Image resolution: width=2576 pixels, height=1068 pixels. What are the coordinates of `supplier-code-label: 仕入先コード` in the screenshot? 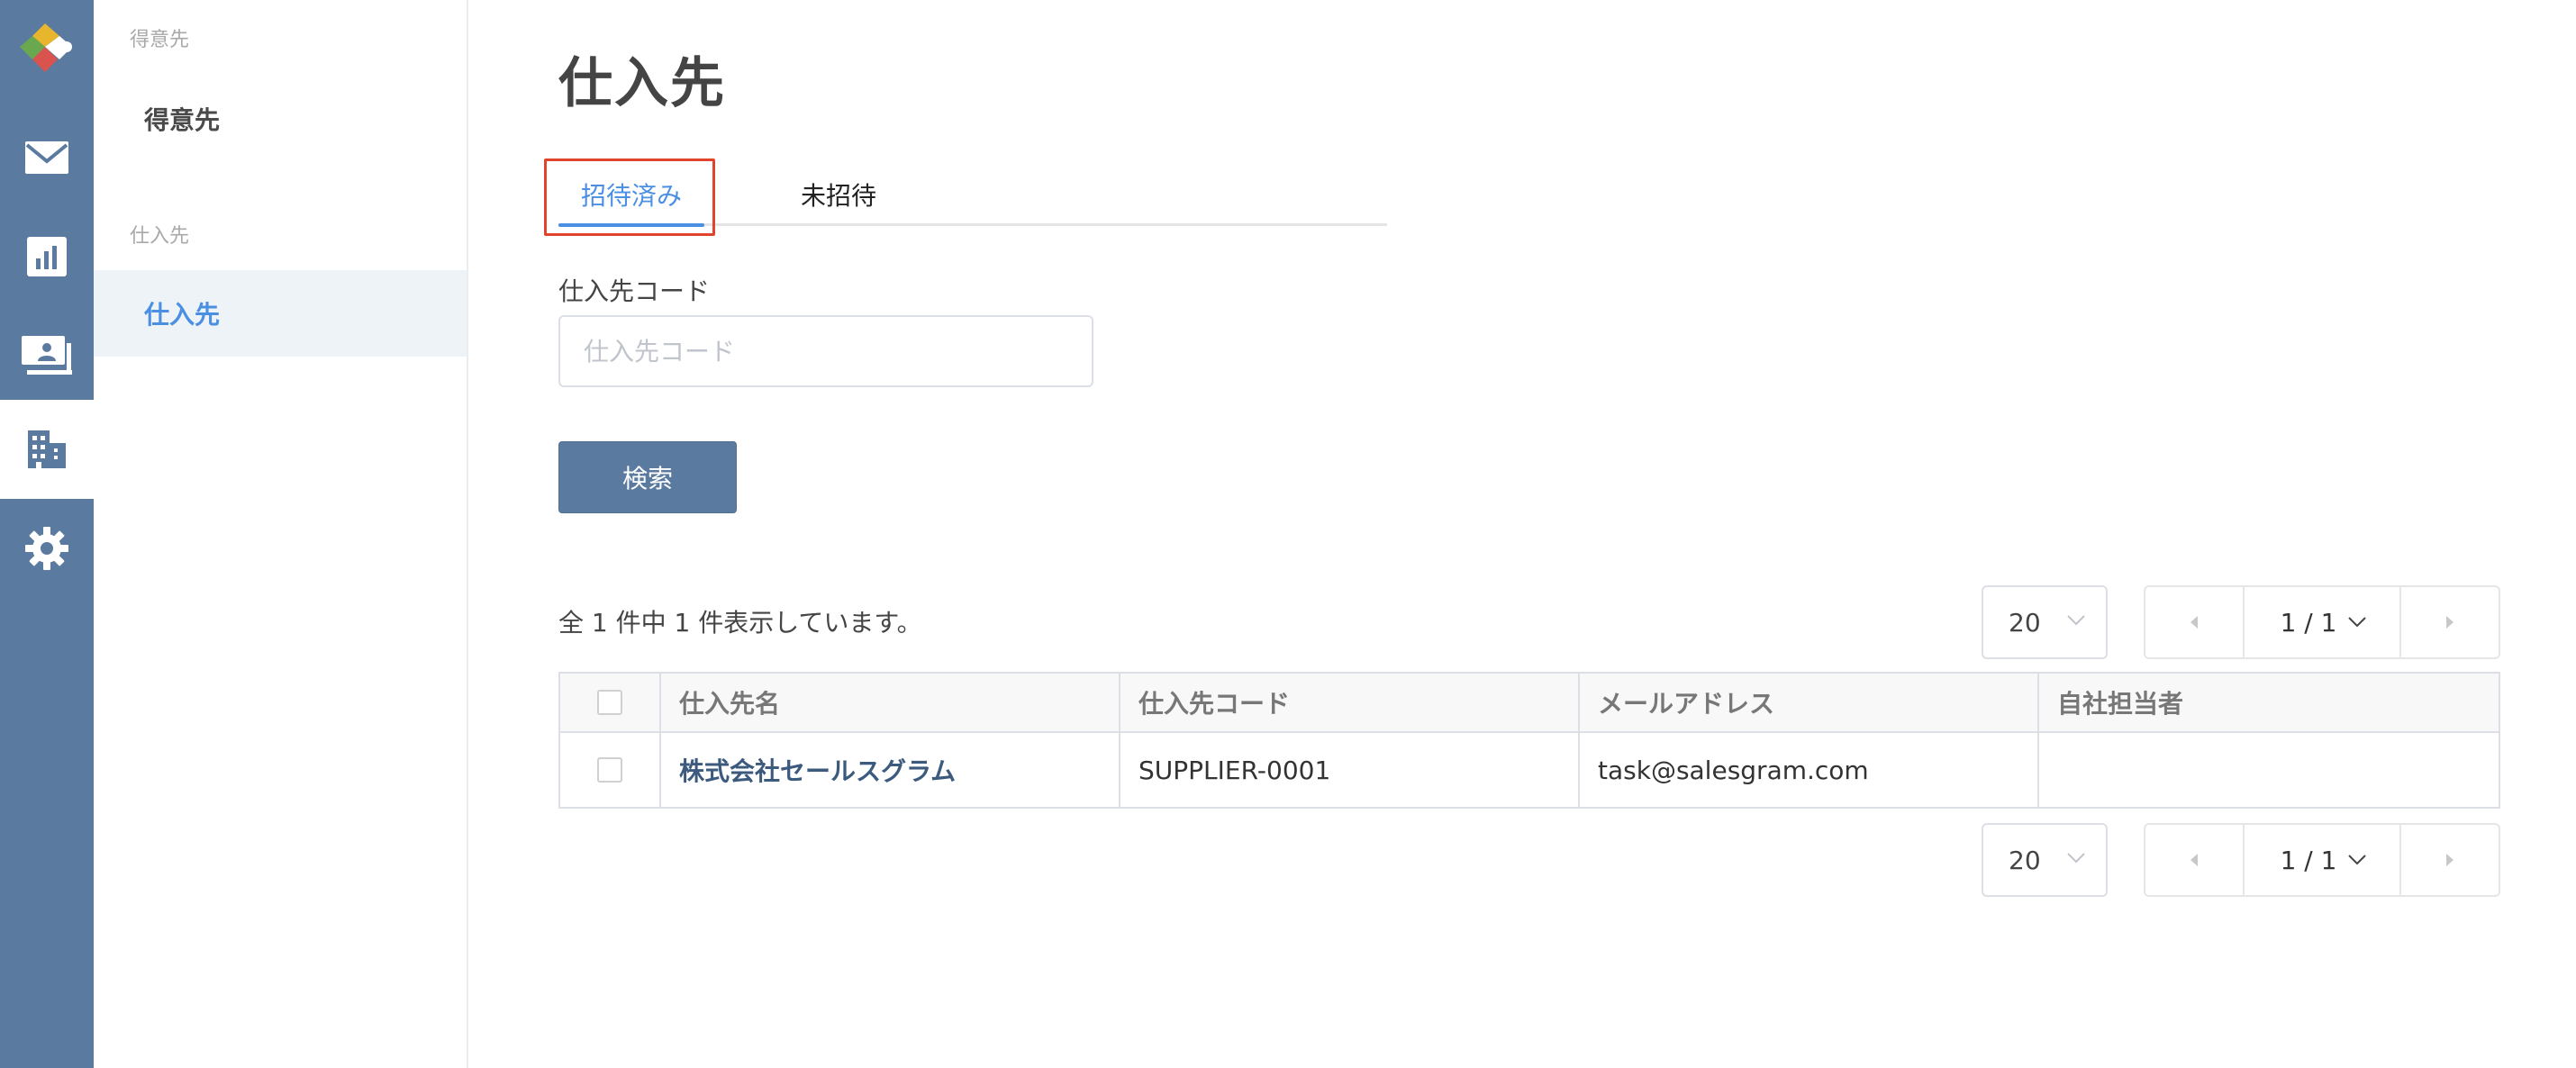 It's located at (635, 291).